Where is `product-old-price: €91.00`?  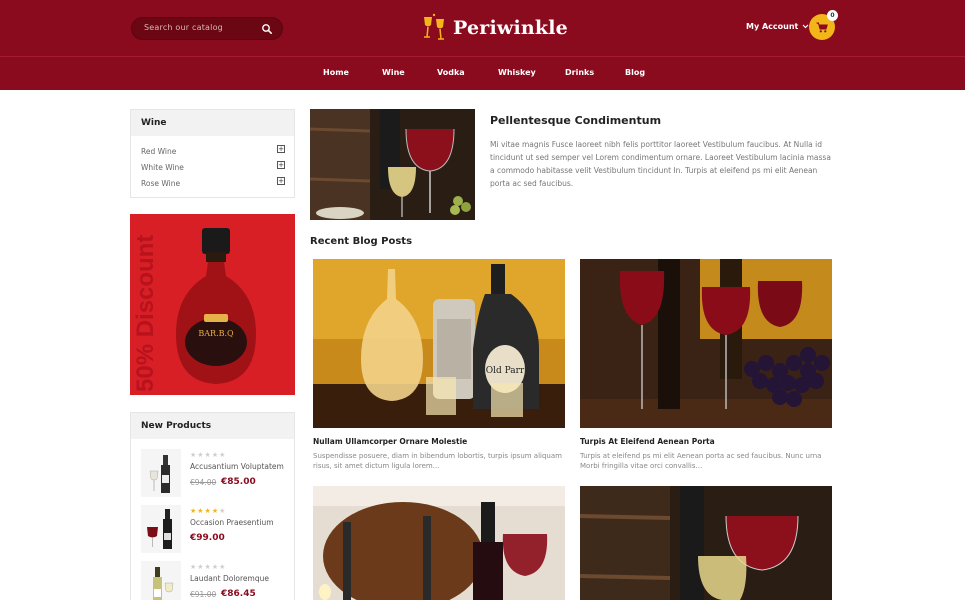
product-old-price: €91.00 is located at coordinates (203, 594).